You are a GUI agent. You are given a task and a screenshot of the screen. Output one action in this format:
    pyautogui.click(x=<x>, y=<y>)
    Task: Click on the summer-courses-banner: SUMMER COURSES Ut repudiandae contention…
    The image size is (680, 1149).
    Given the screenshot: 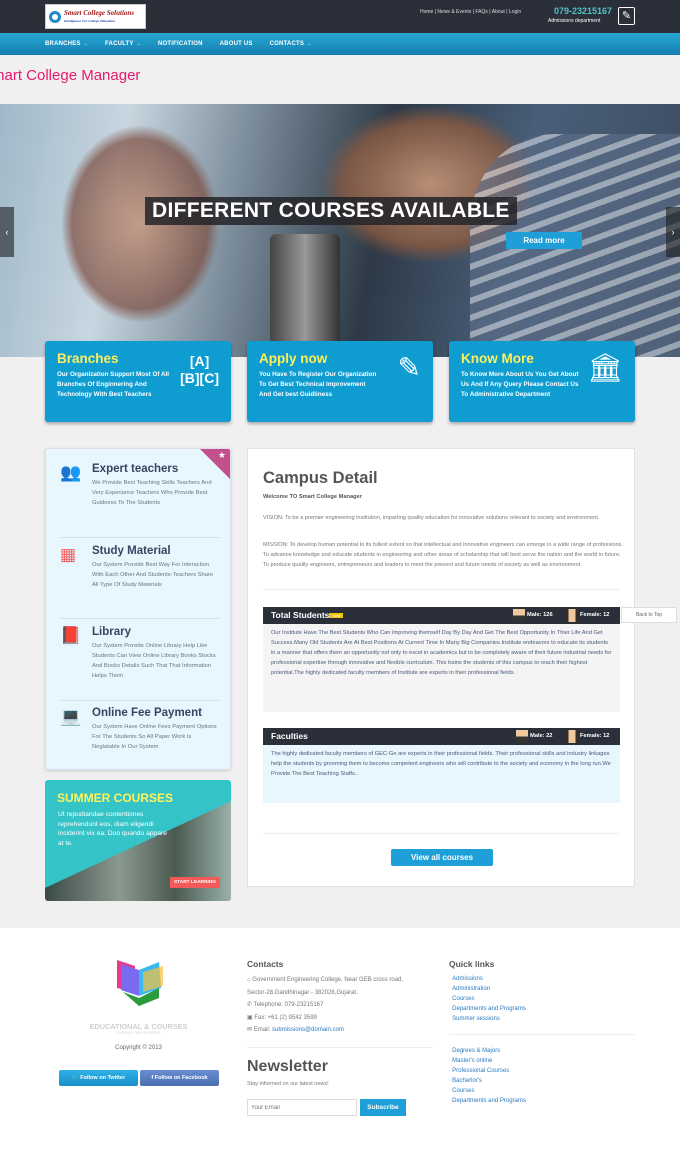 What is the action you would take?
    pyautogui.click(x=138, y=840)
    